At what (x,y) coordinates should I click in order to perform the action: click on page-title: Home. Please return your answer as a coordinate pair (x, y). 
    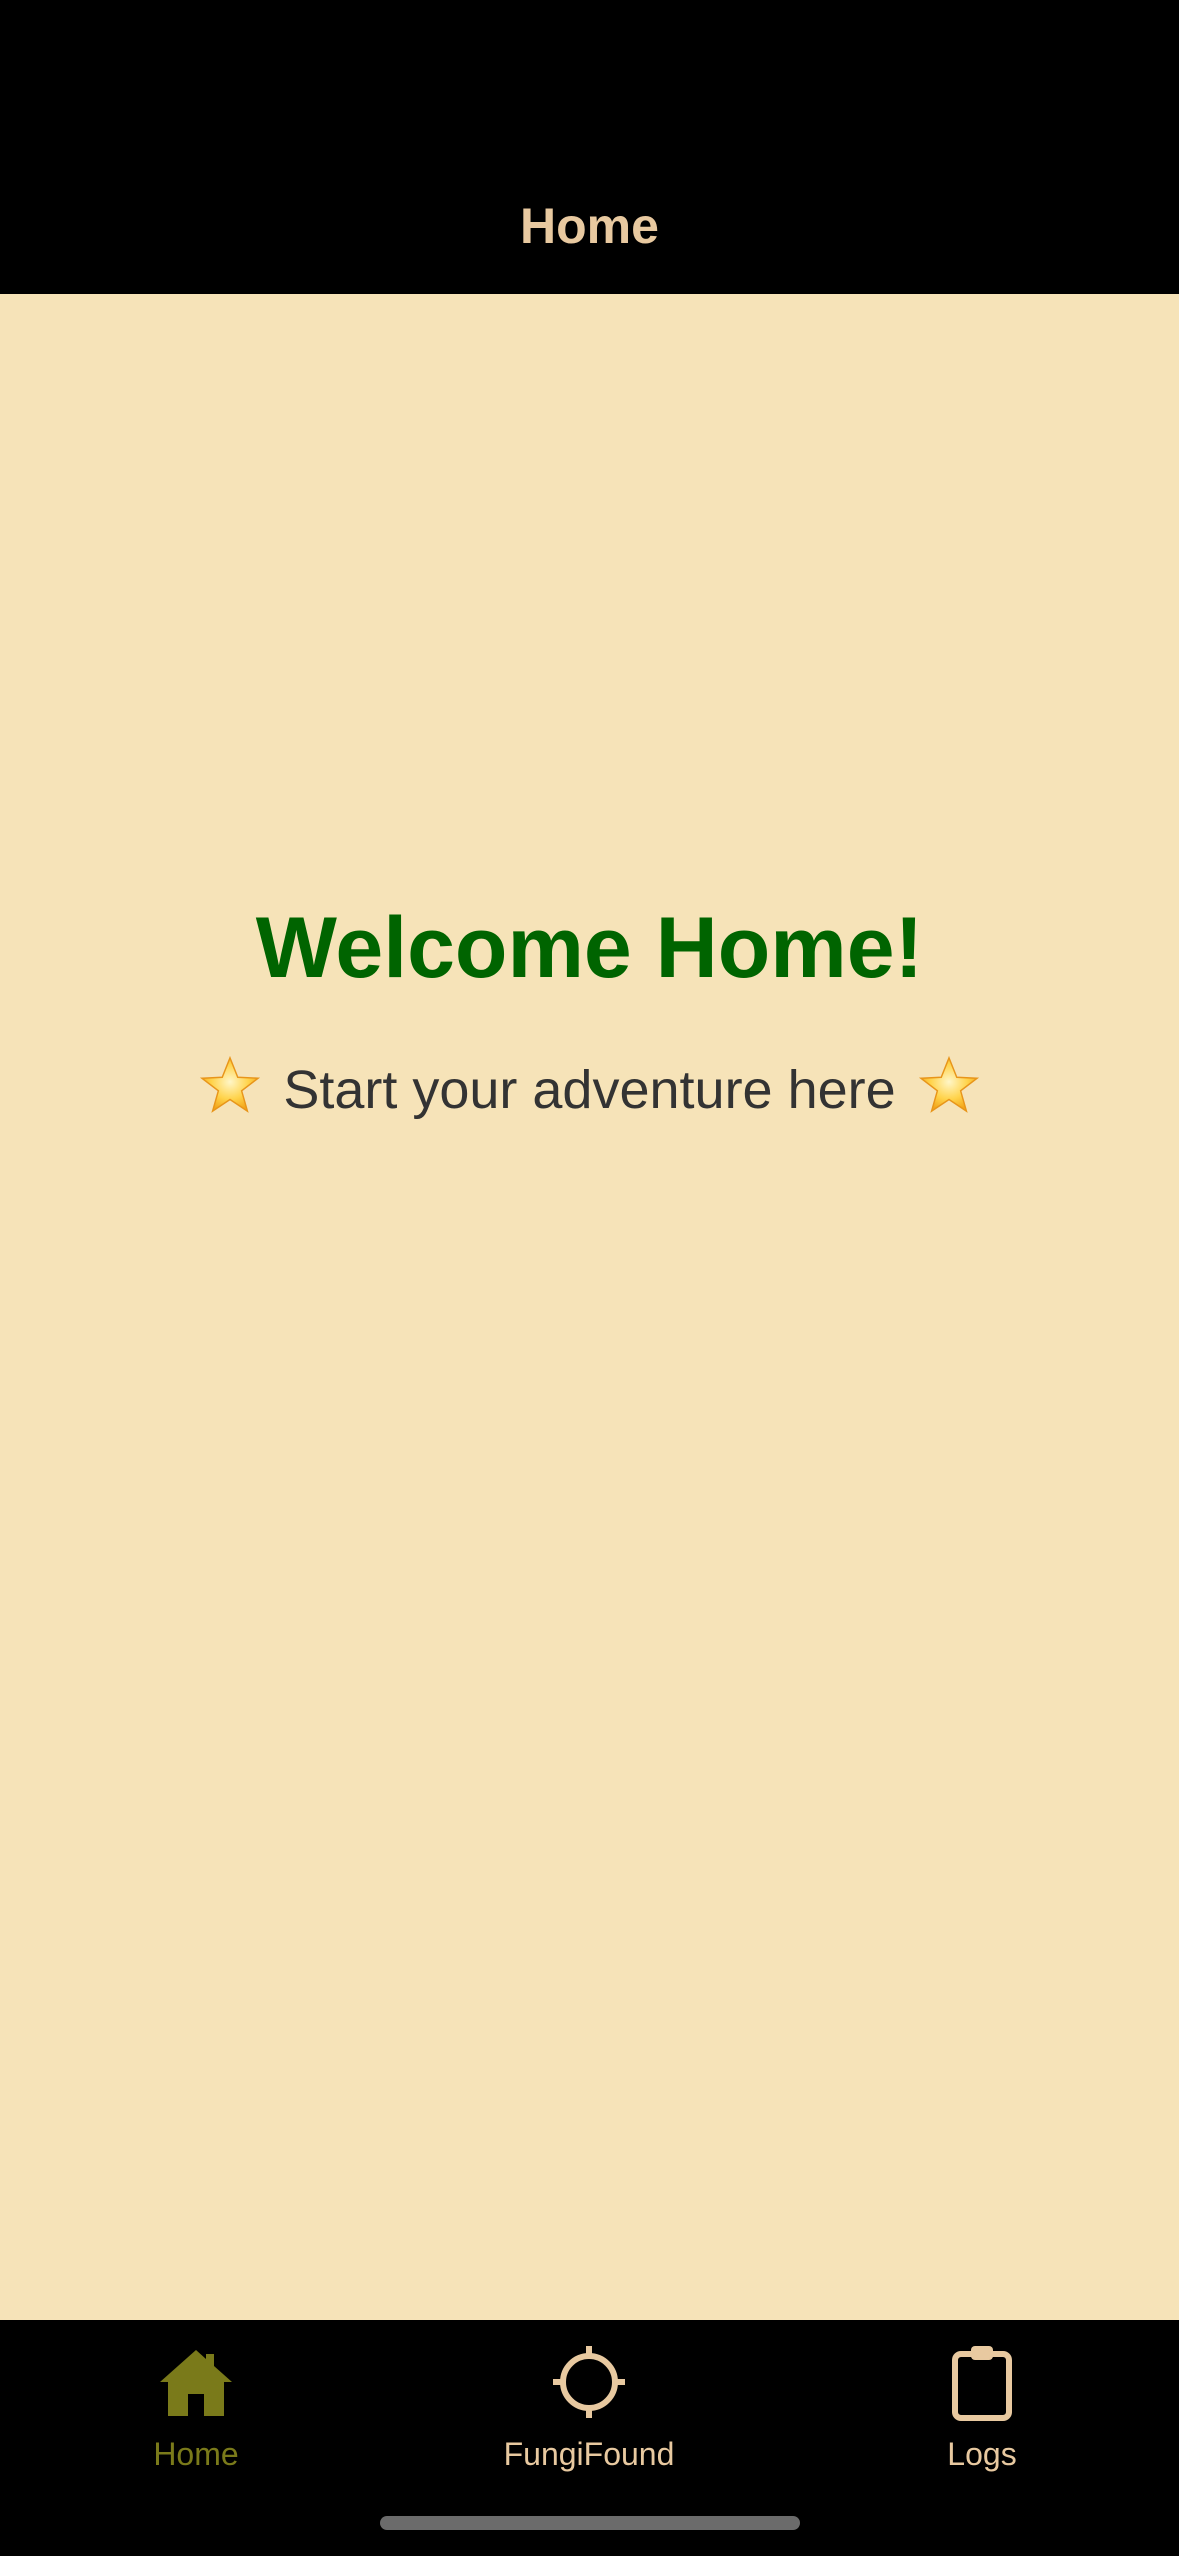
    Looking at the image, I should click on (589, 226).